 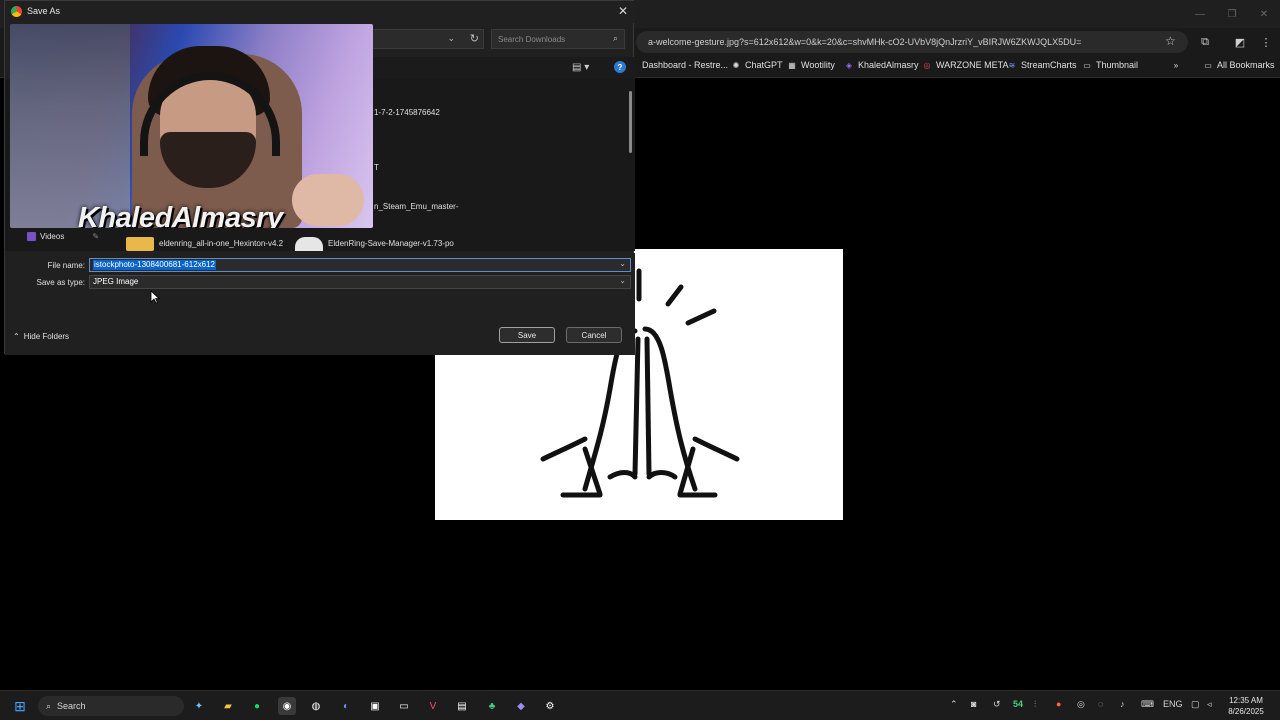 What do you see at coordinates (31, 236) in the screenshot?
I see `videos-icon` at bounding box center [31, 236].